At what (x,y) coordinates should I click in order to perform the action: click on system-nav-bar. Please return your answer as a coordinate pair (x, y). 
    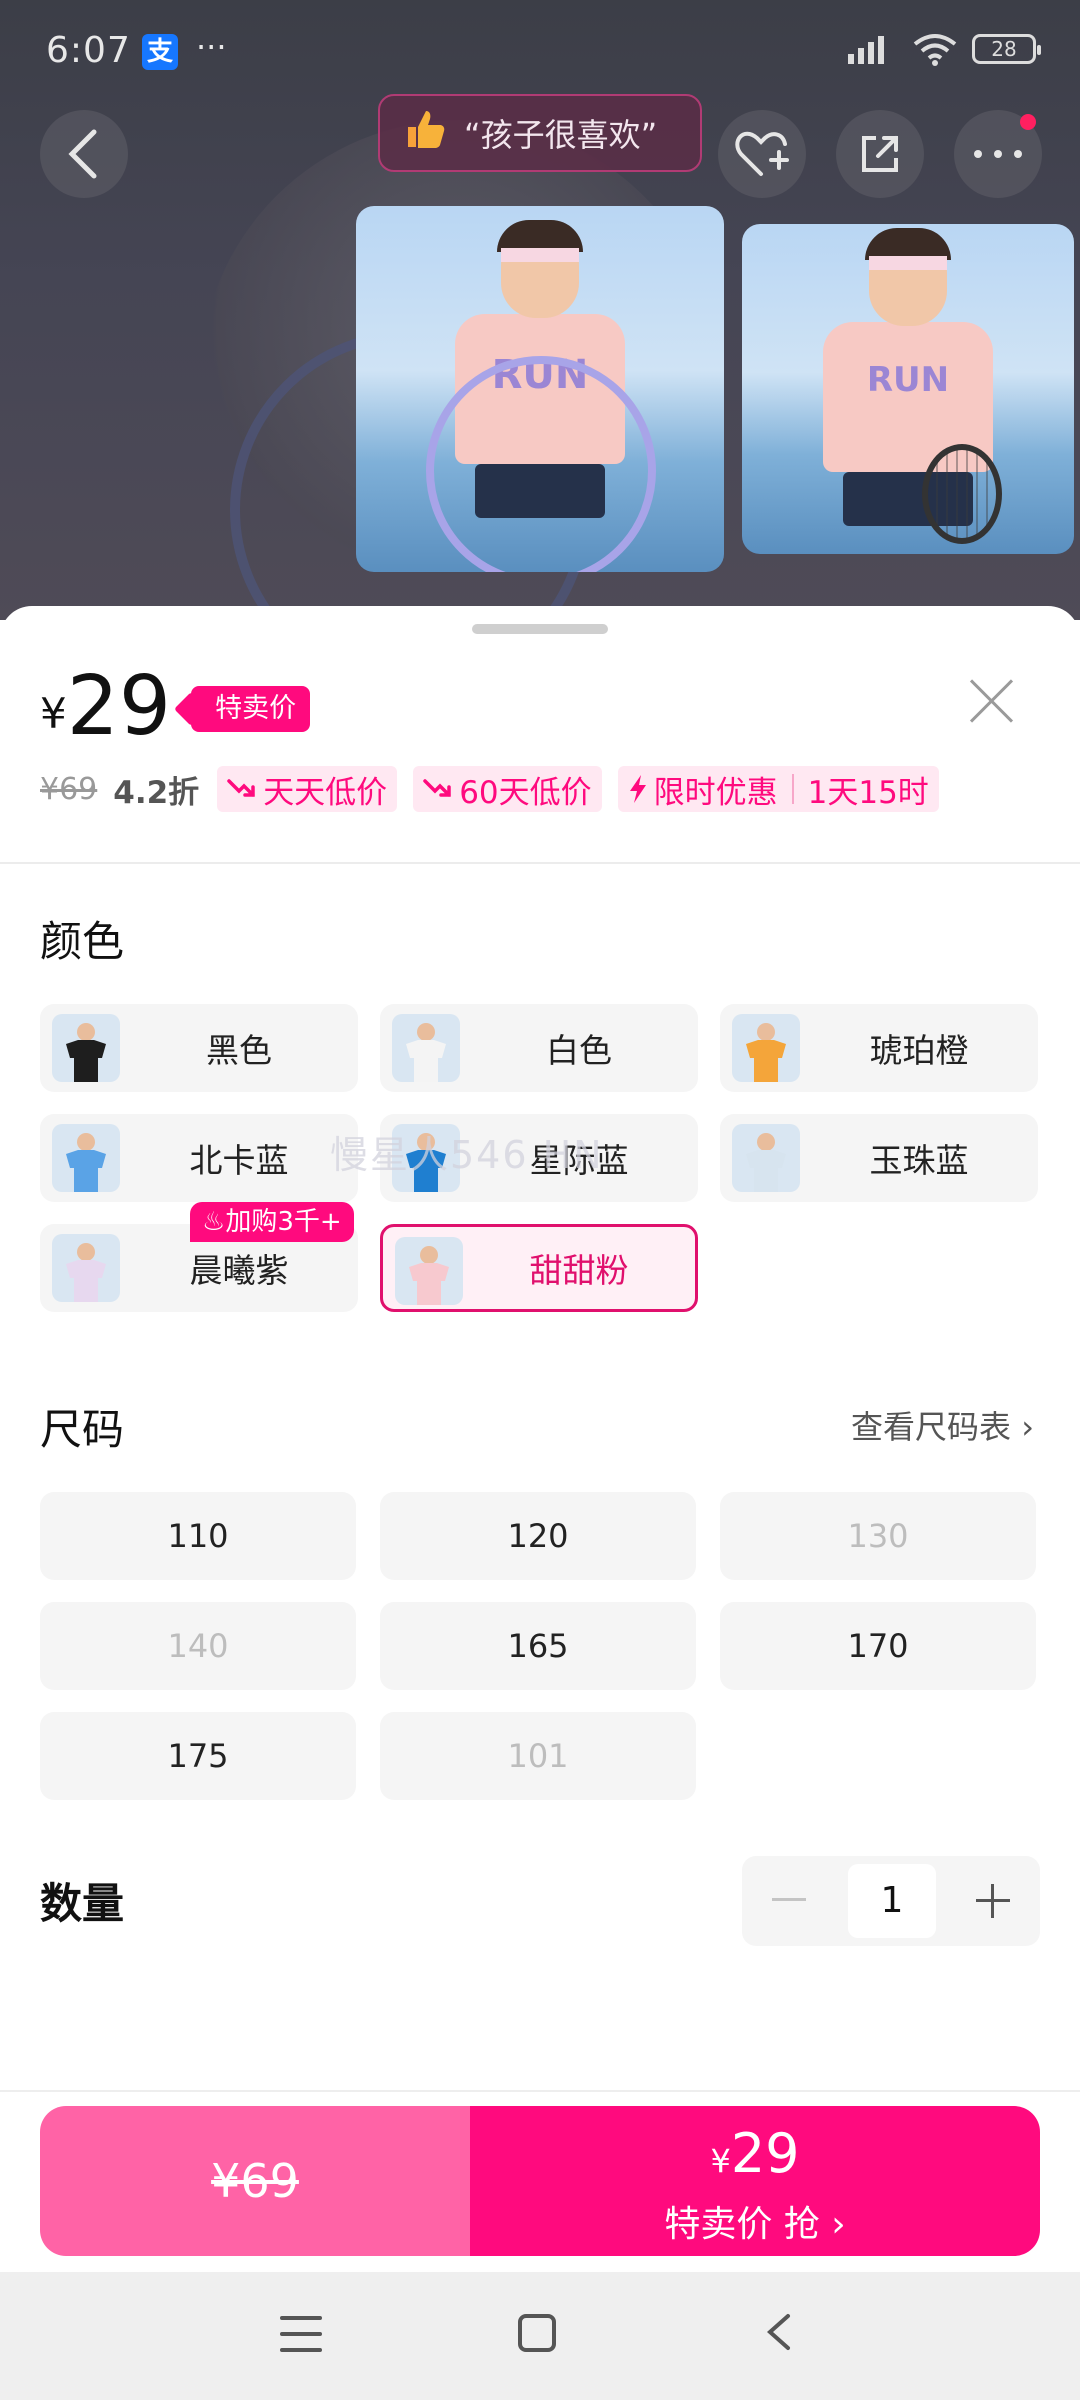
    Looking at the image, I should click on (540, 2336).